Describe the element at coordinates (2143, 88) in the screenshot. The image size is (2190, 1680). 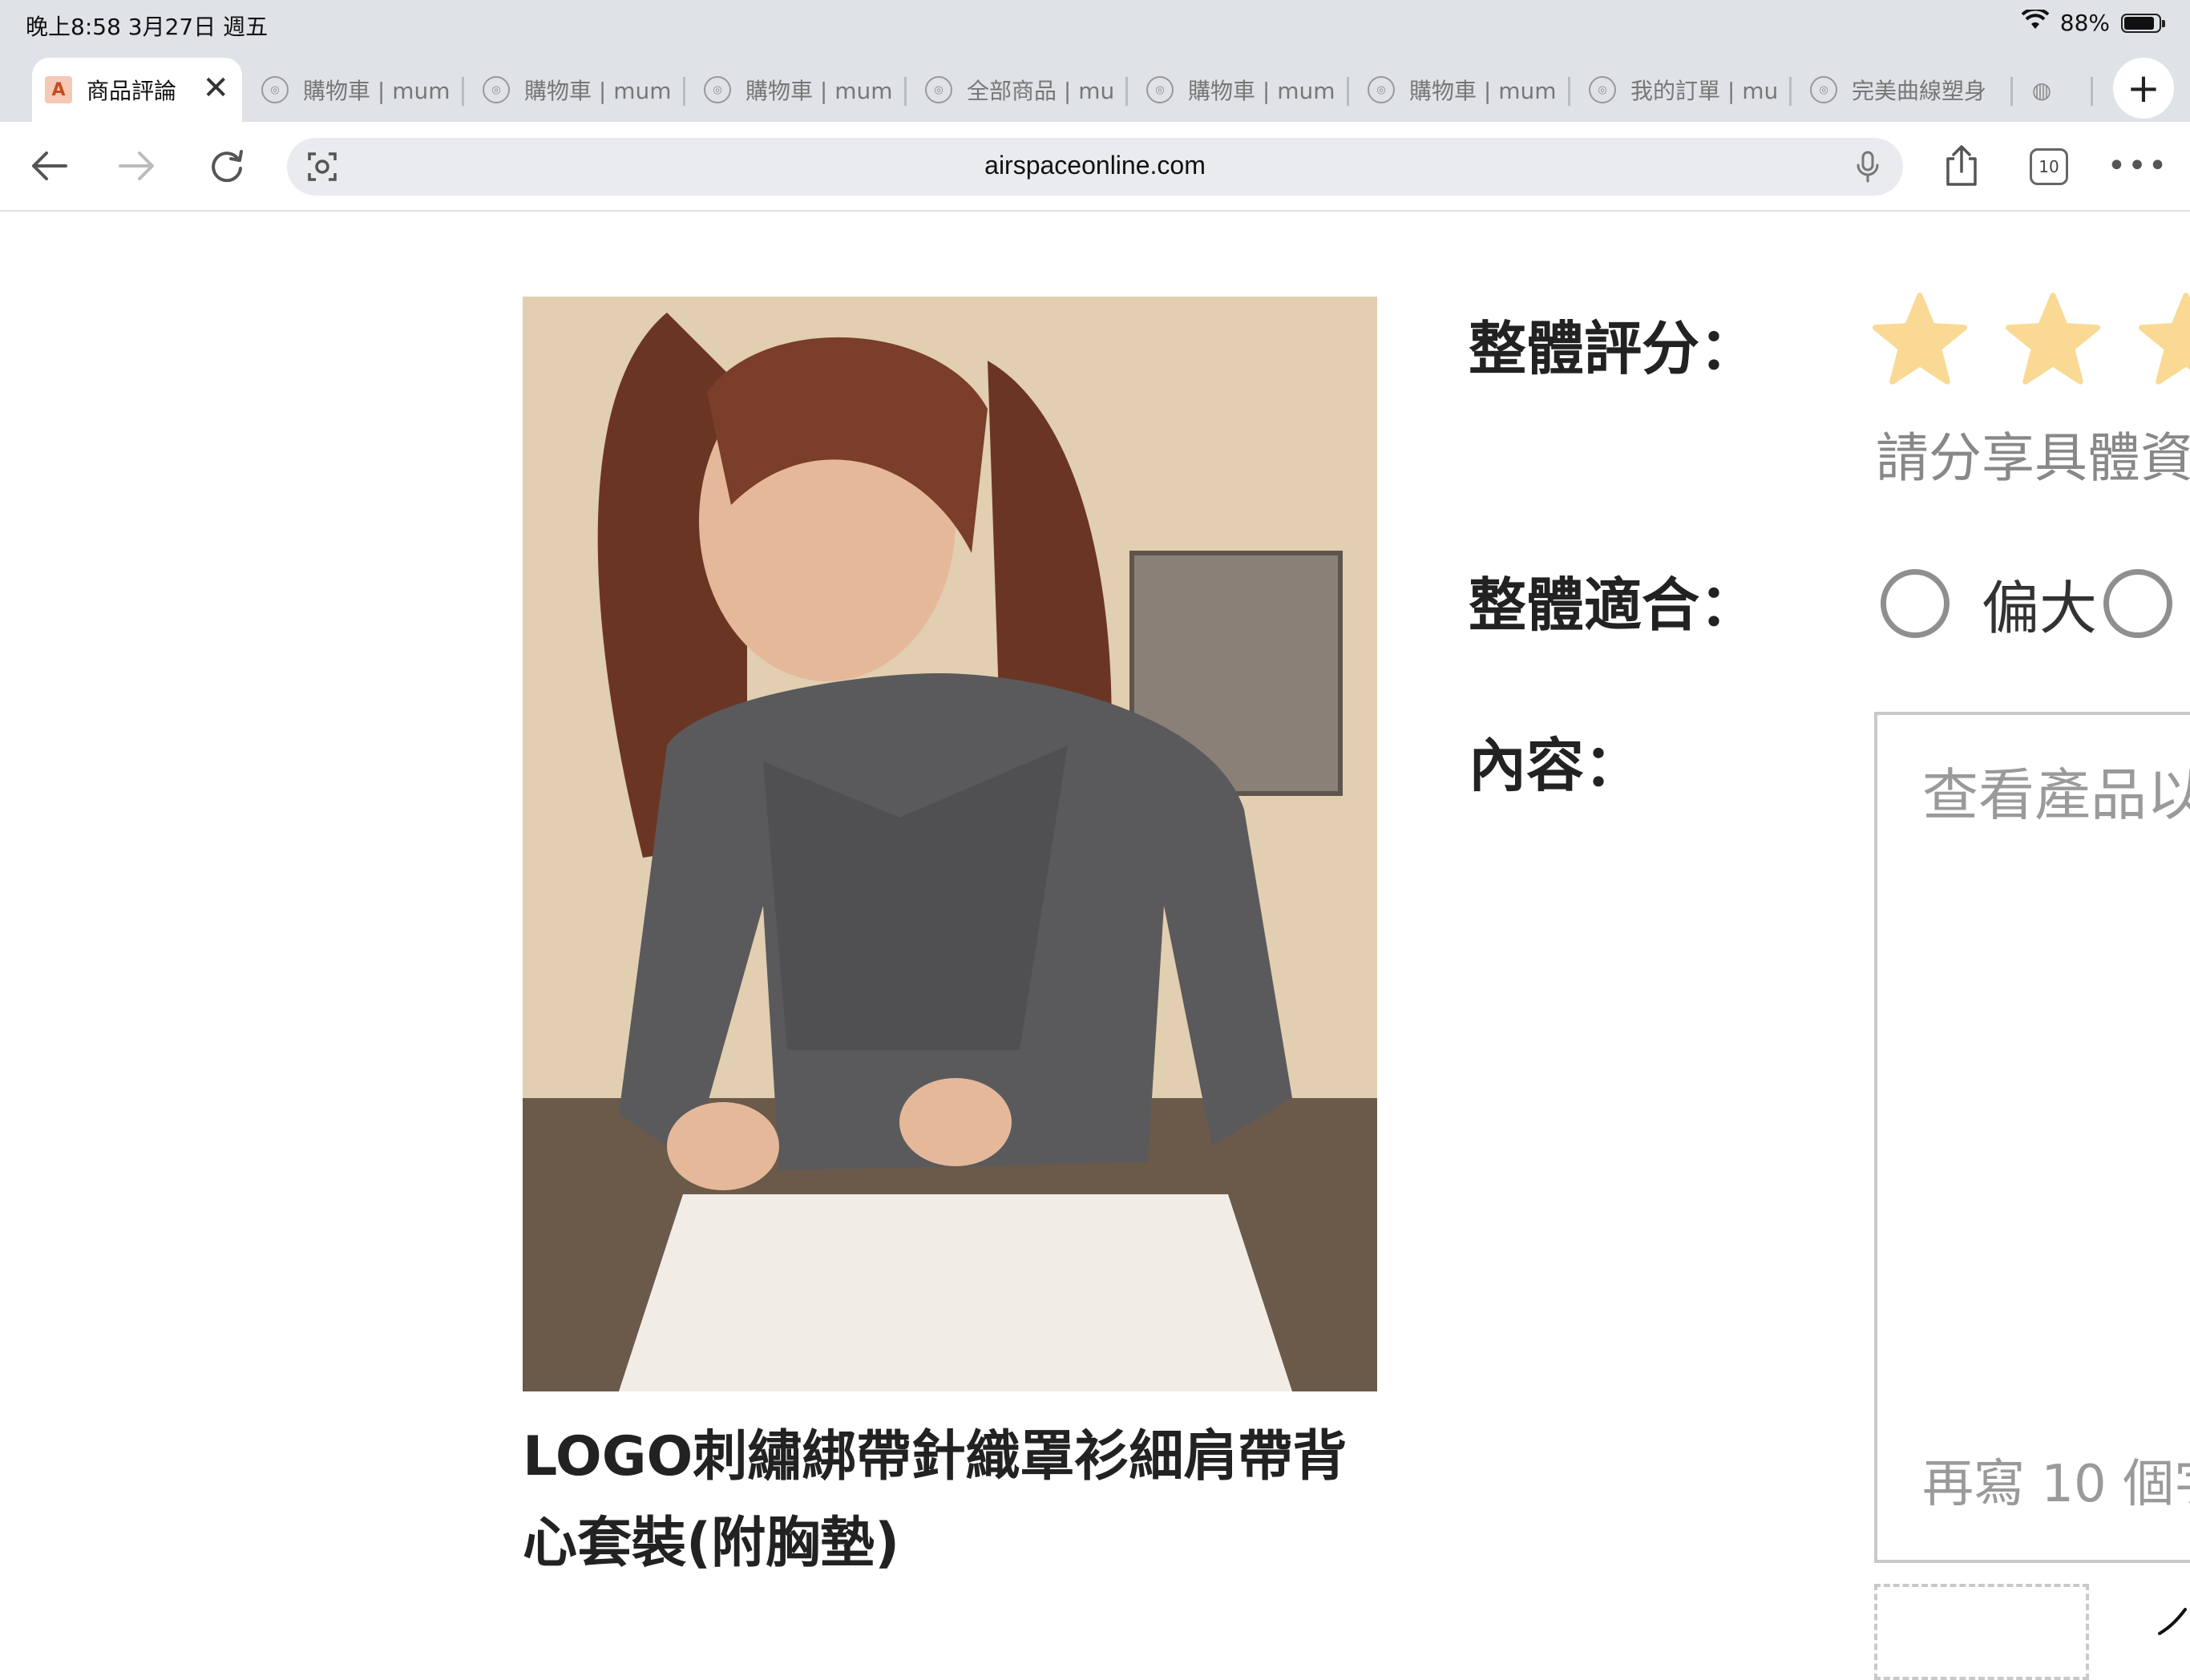
I see `new-tab-button: +` at that location.